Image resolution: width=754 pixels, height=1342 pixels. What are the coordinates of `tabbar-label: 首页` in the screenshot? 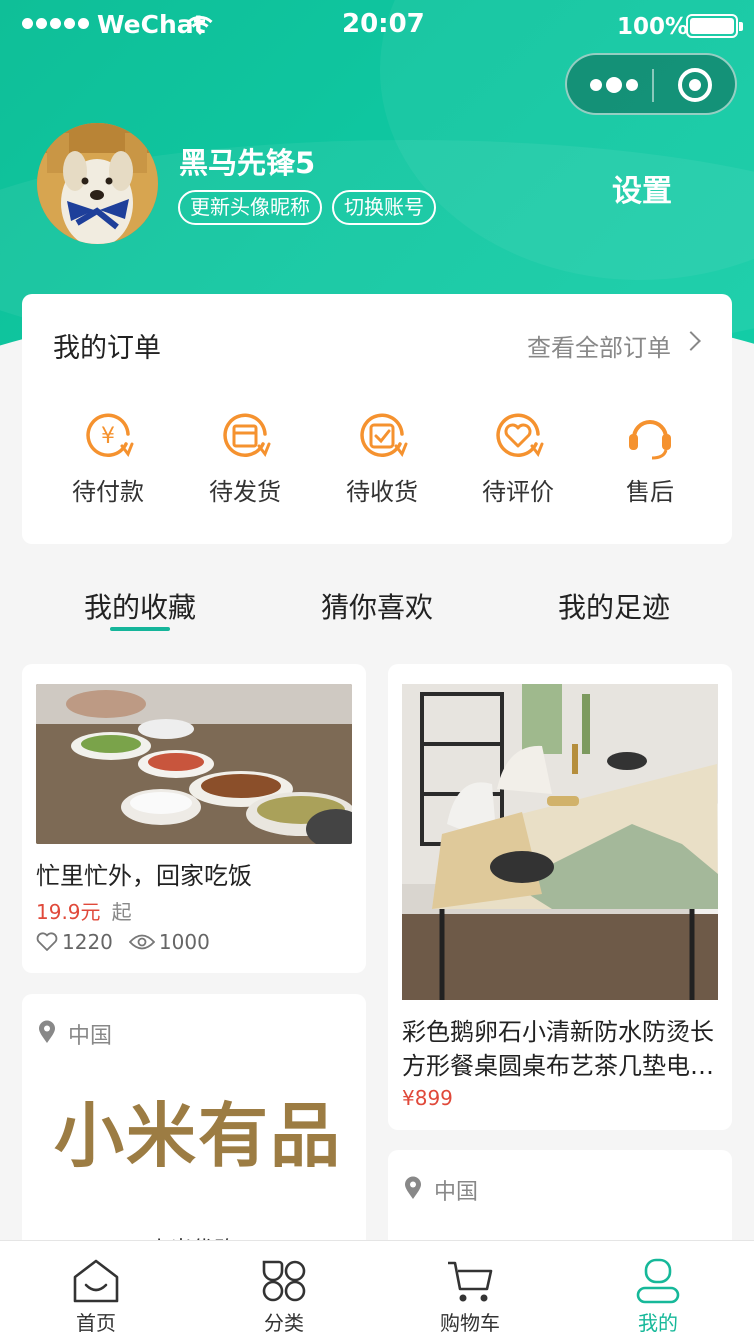 It's located at (96, 1323).